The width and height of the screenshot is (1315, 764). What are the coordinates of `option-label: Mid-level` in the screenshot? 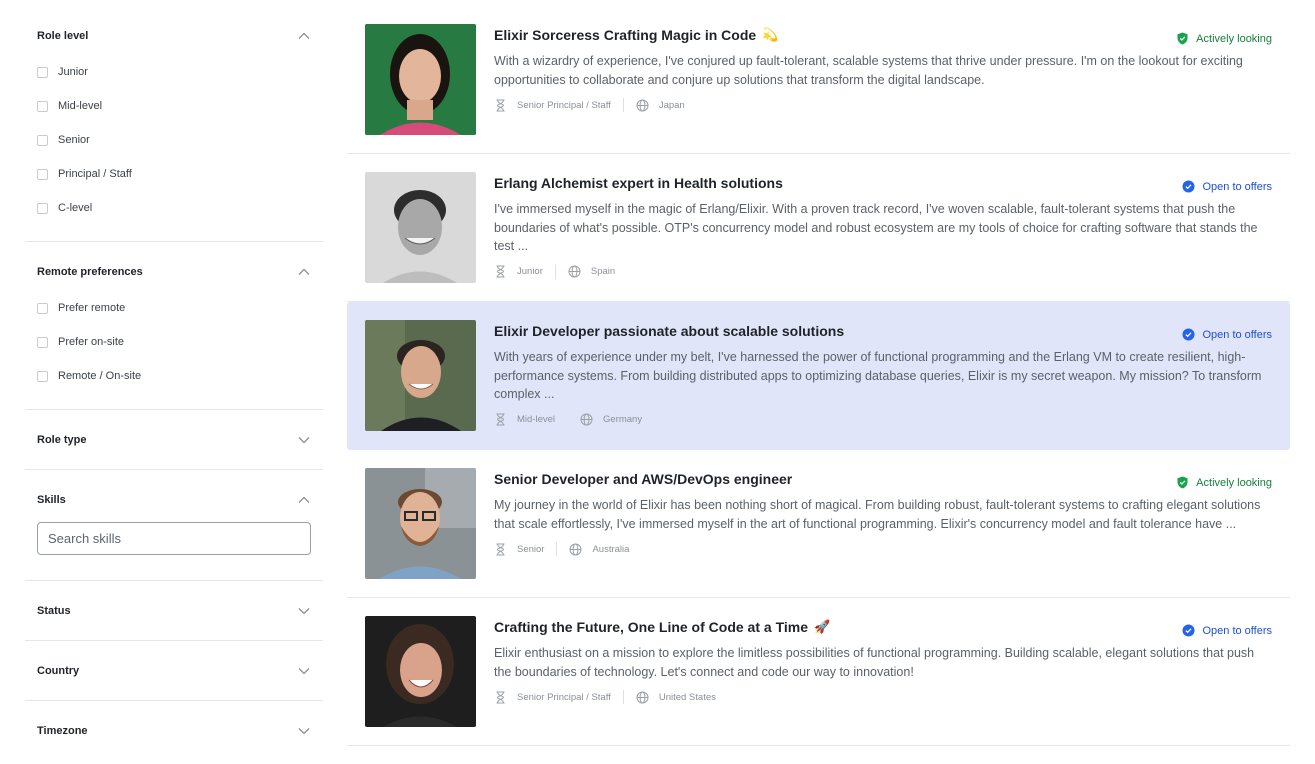 It's located at (80, 106).